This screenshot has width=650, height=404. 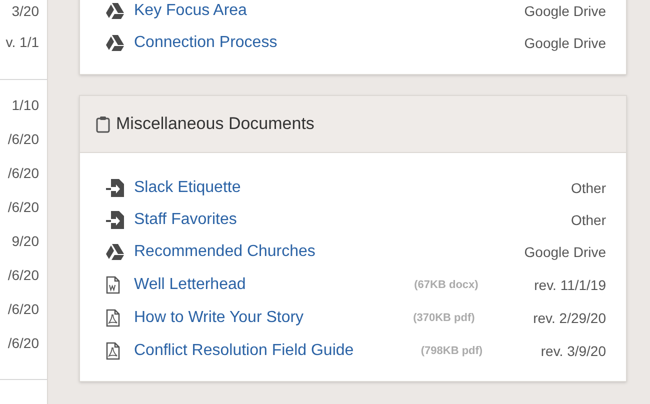 What do you see at coordinates (190, 284) in the screenshot?
I see `document-link: Well Letterhead` at bounding box center [190, 284].